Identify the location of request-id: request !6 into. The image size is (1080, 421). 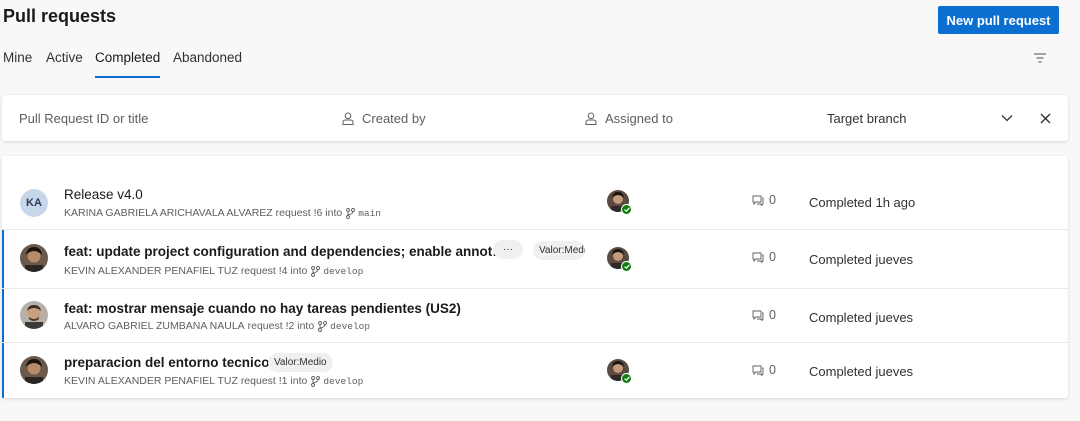
(309, 213).